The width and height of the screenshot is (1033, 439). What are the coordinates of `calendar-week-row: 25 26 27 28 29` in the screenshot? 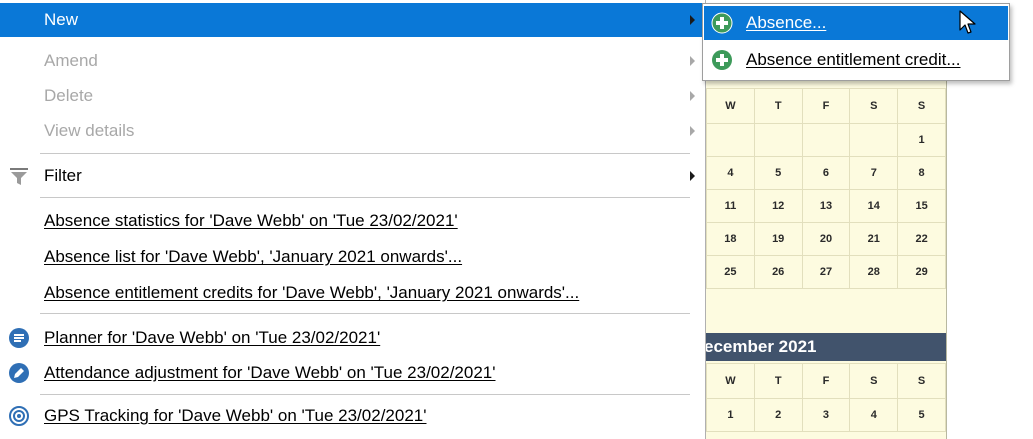 It's located at (826, 272).